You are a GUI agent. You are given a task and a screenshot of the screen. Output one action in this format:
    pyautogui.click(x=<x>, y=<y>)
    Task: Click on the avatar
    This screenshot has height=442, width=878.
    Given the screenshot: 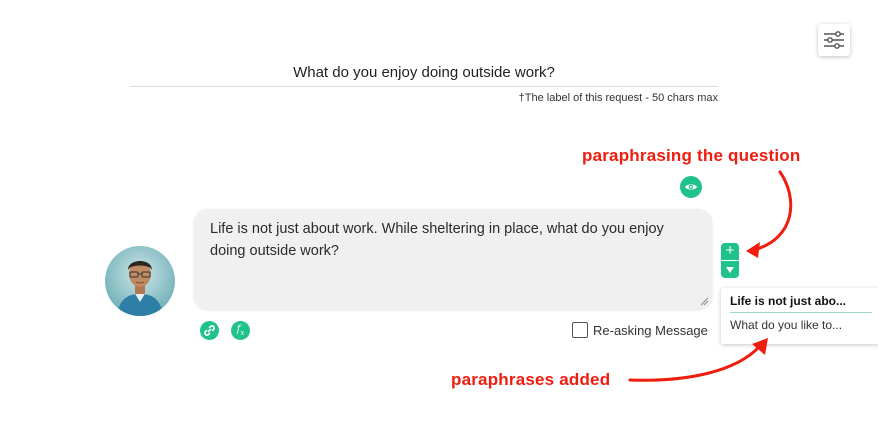 What is the action you would take?
    pyautogui.click(x=140, y=281)
    